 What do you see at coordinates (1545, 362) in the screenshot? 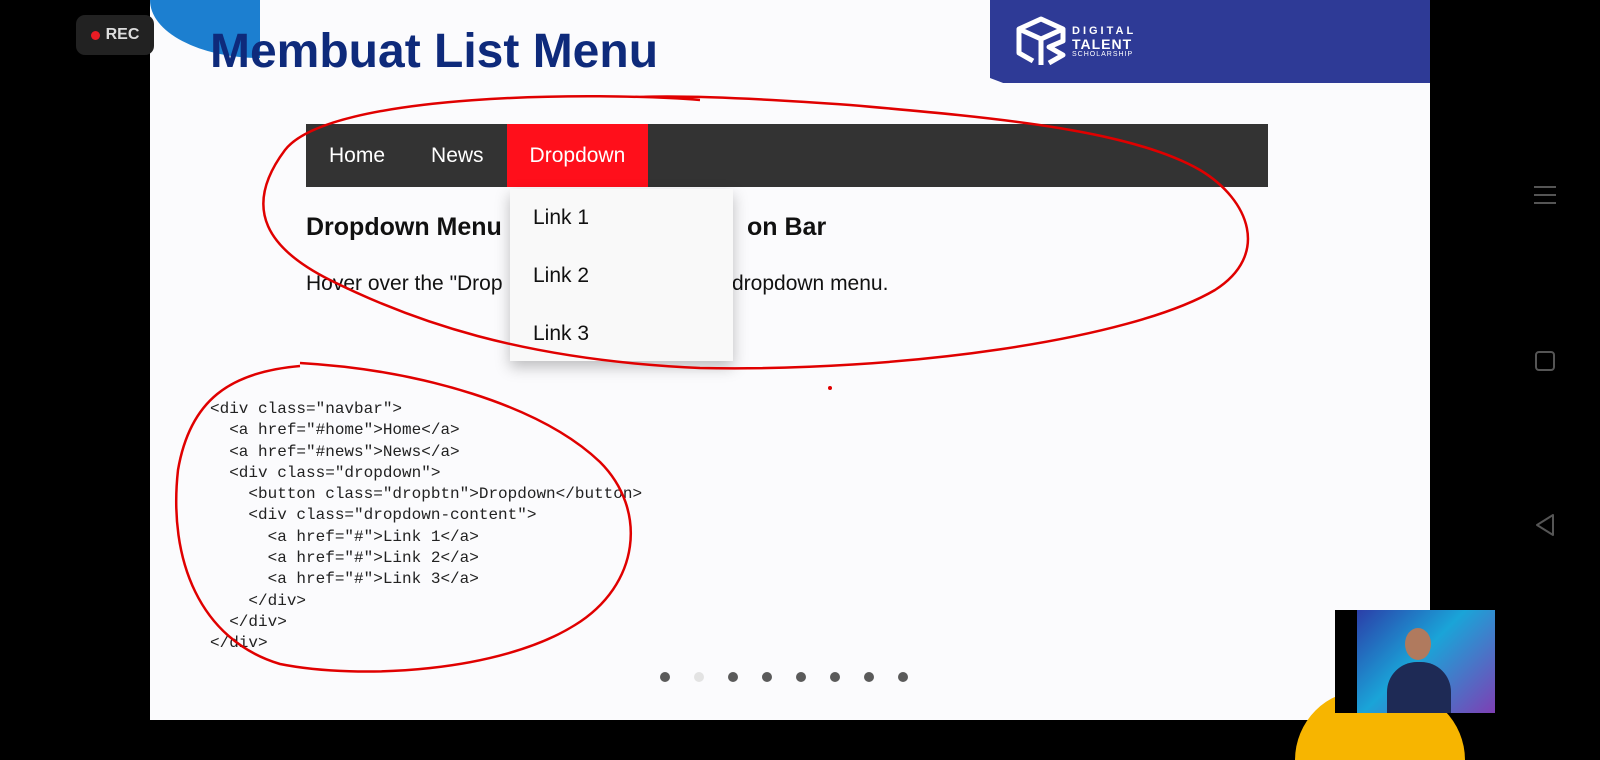
I see `square-icon` at bounding box center [1545, 362].